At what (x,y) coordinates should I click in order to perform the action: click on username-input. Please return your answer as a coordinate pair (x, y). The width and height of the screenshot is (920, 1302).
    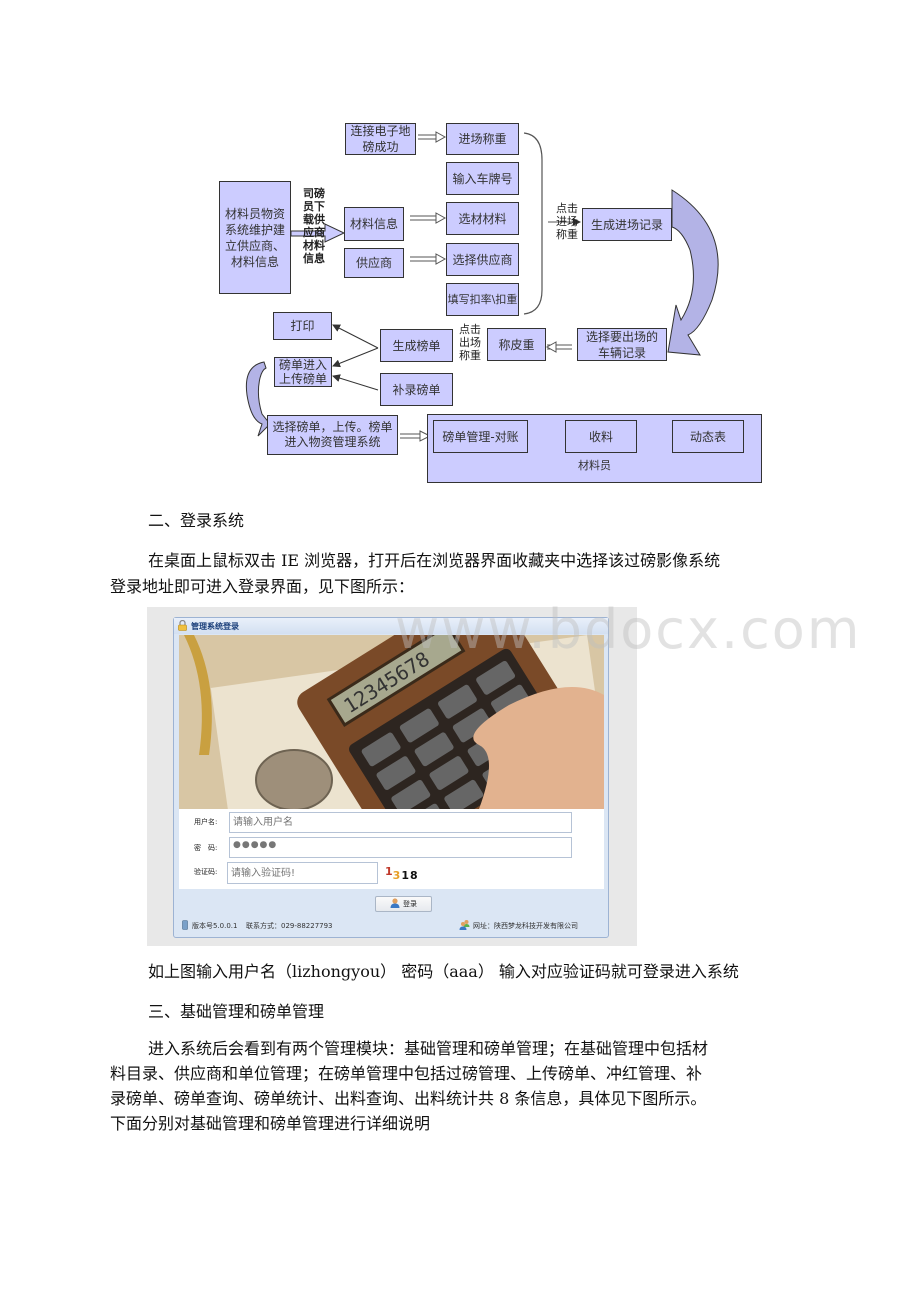
    Looking at the image, I should click on (400, 822).